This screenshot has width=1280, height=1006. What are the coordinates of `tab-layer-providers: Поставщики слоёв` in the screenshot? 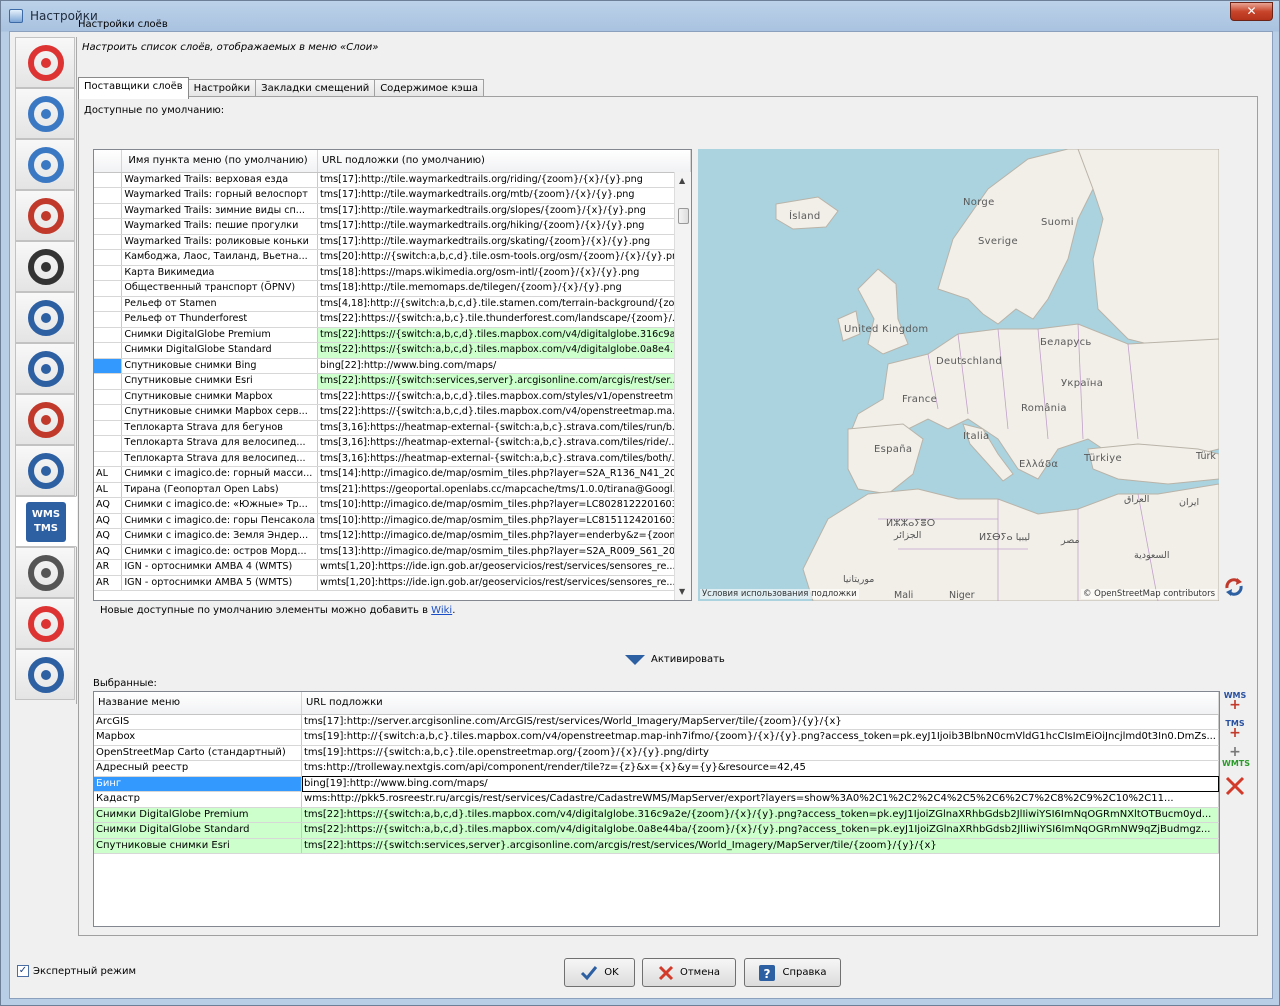 It's located at (133, 88).